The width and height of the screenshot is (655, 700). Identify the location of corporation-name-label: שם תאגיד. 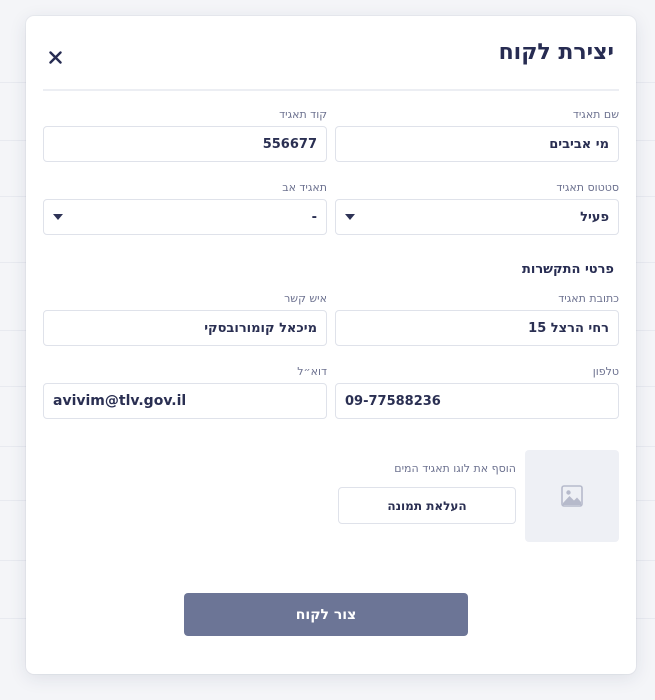
(595, 114).